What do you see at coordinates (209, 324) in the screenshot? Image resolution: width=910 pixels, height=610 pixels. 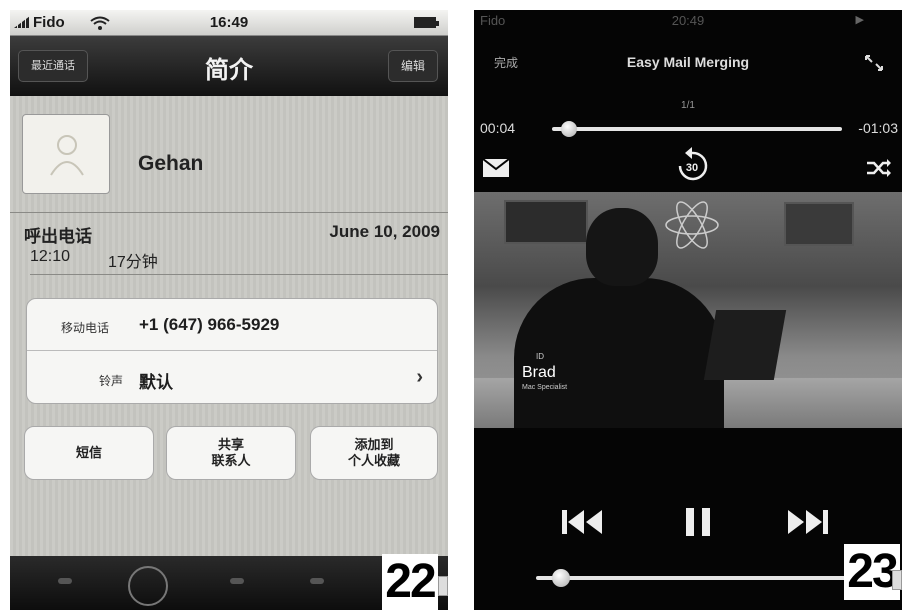 I see `mobile-phone-number: +1 (647) 966-5929` at bounding box center [209, 324].